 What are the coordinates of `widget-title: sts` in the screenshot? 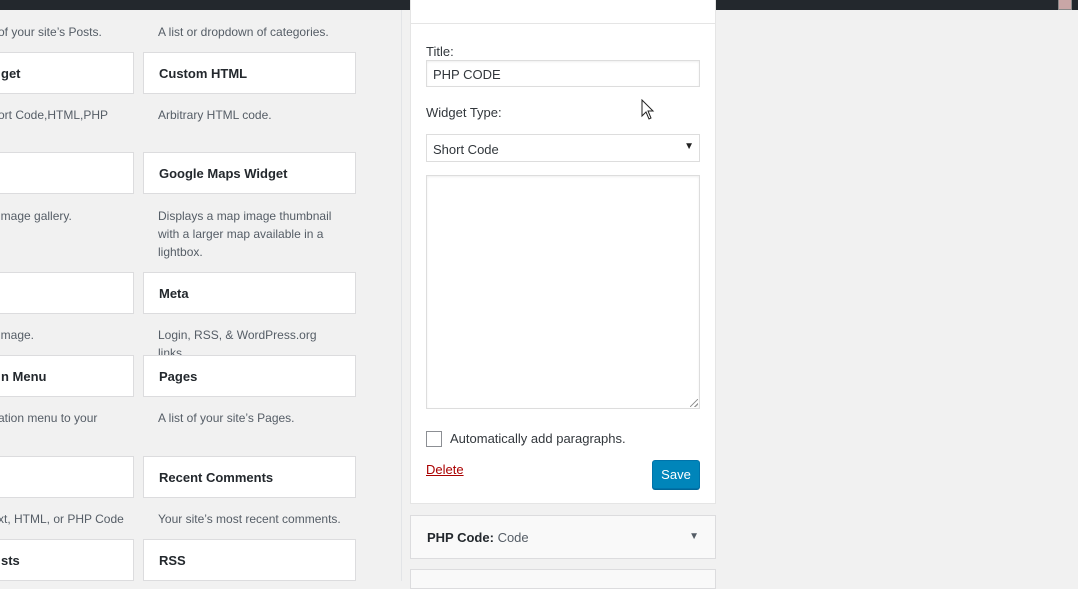 It's located at (10, 560).